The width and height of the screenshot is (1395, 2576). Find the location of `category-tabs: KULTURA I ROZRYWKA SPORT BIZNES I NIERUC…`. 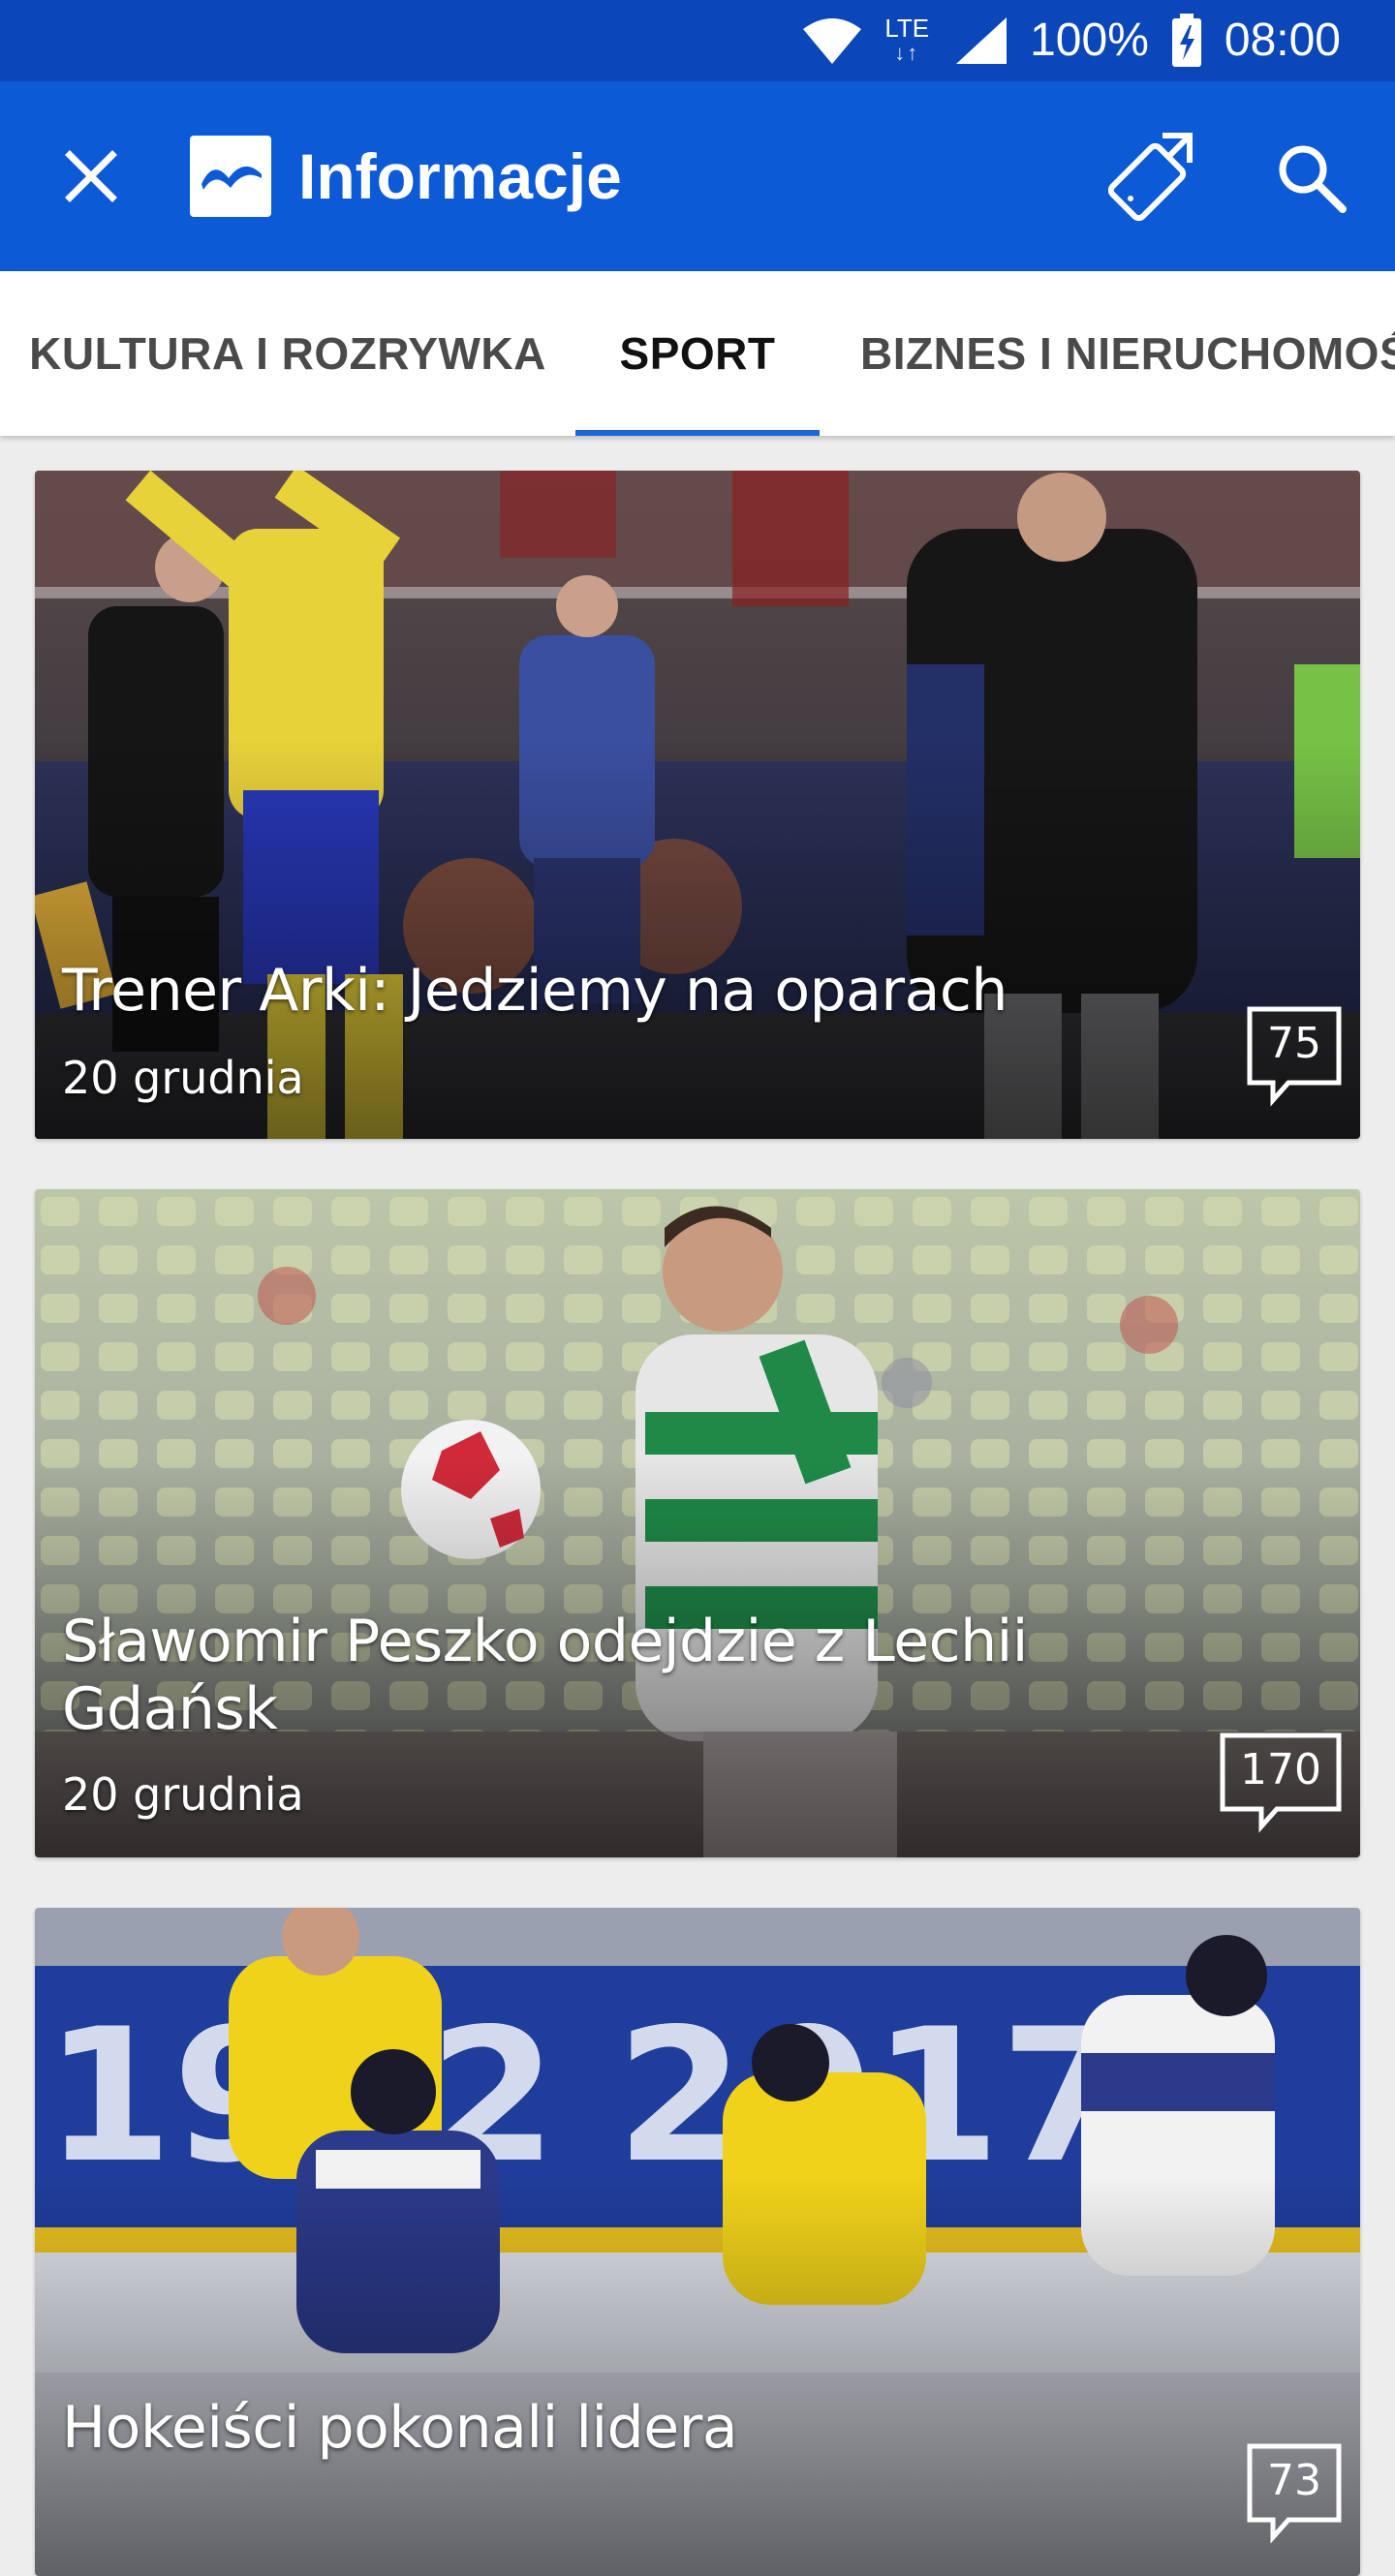

category-tabs: KULTURA I ROZRYWKA SPORT BIZNES I NIERUC… is located at coordinates (697, 353).